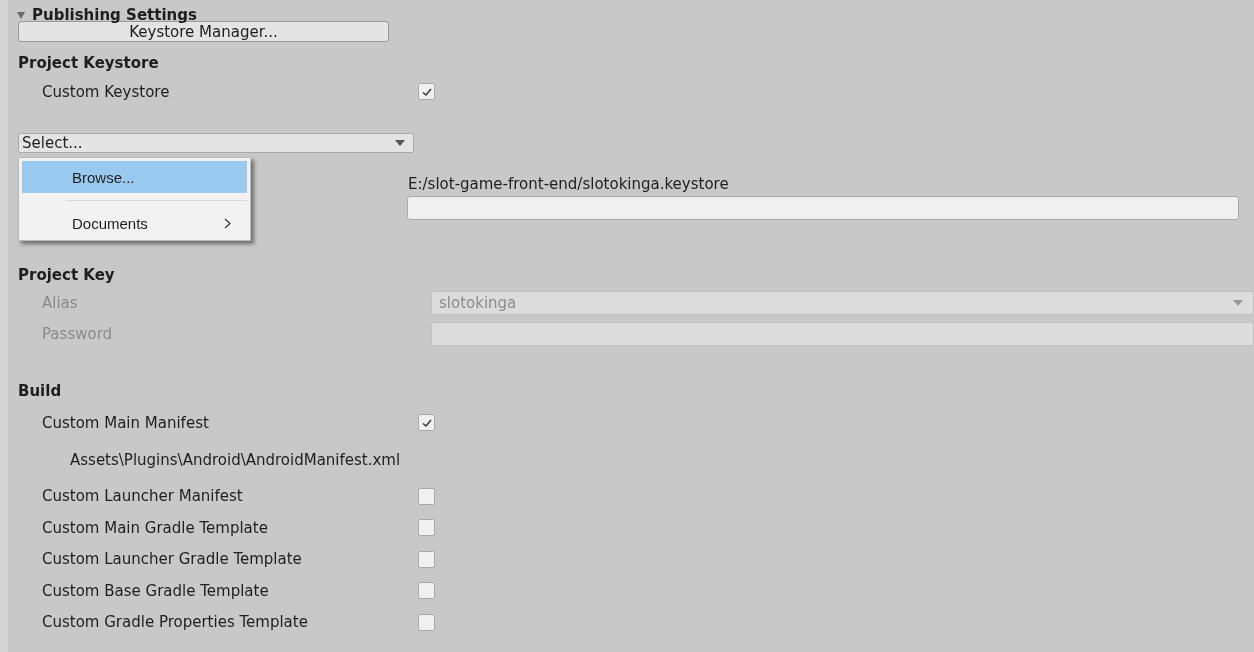  What do you see at coordinates (175, 622) in the screenshot?
I see `option-label: Custom Gradle Properties Template` at bounding box center [175, 622].